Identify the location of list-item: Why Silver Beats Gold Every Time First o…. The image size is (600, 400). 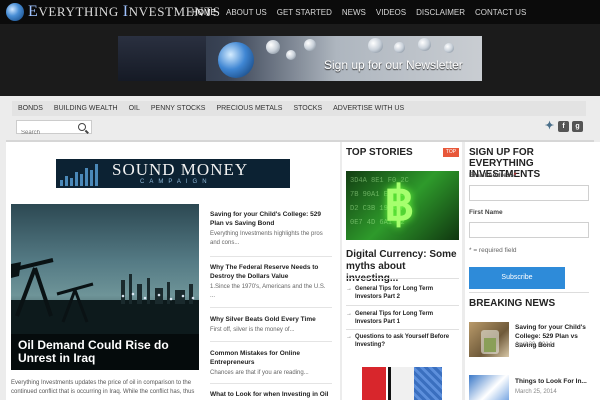
(271, 325).